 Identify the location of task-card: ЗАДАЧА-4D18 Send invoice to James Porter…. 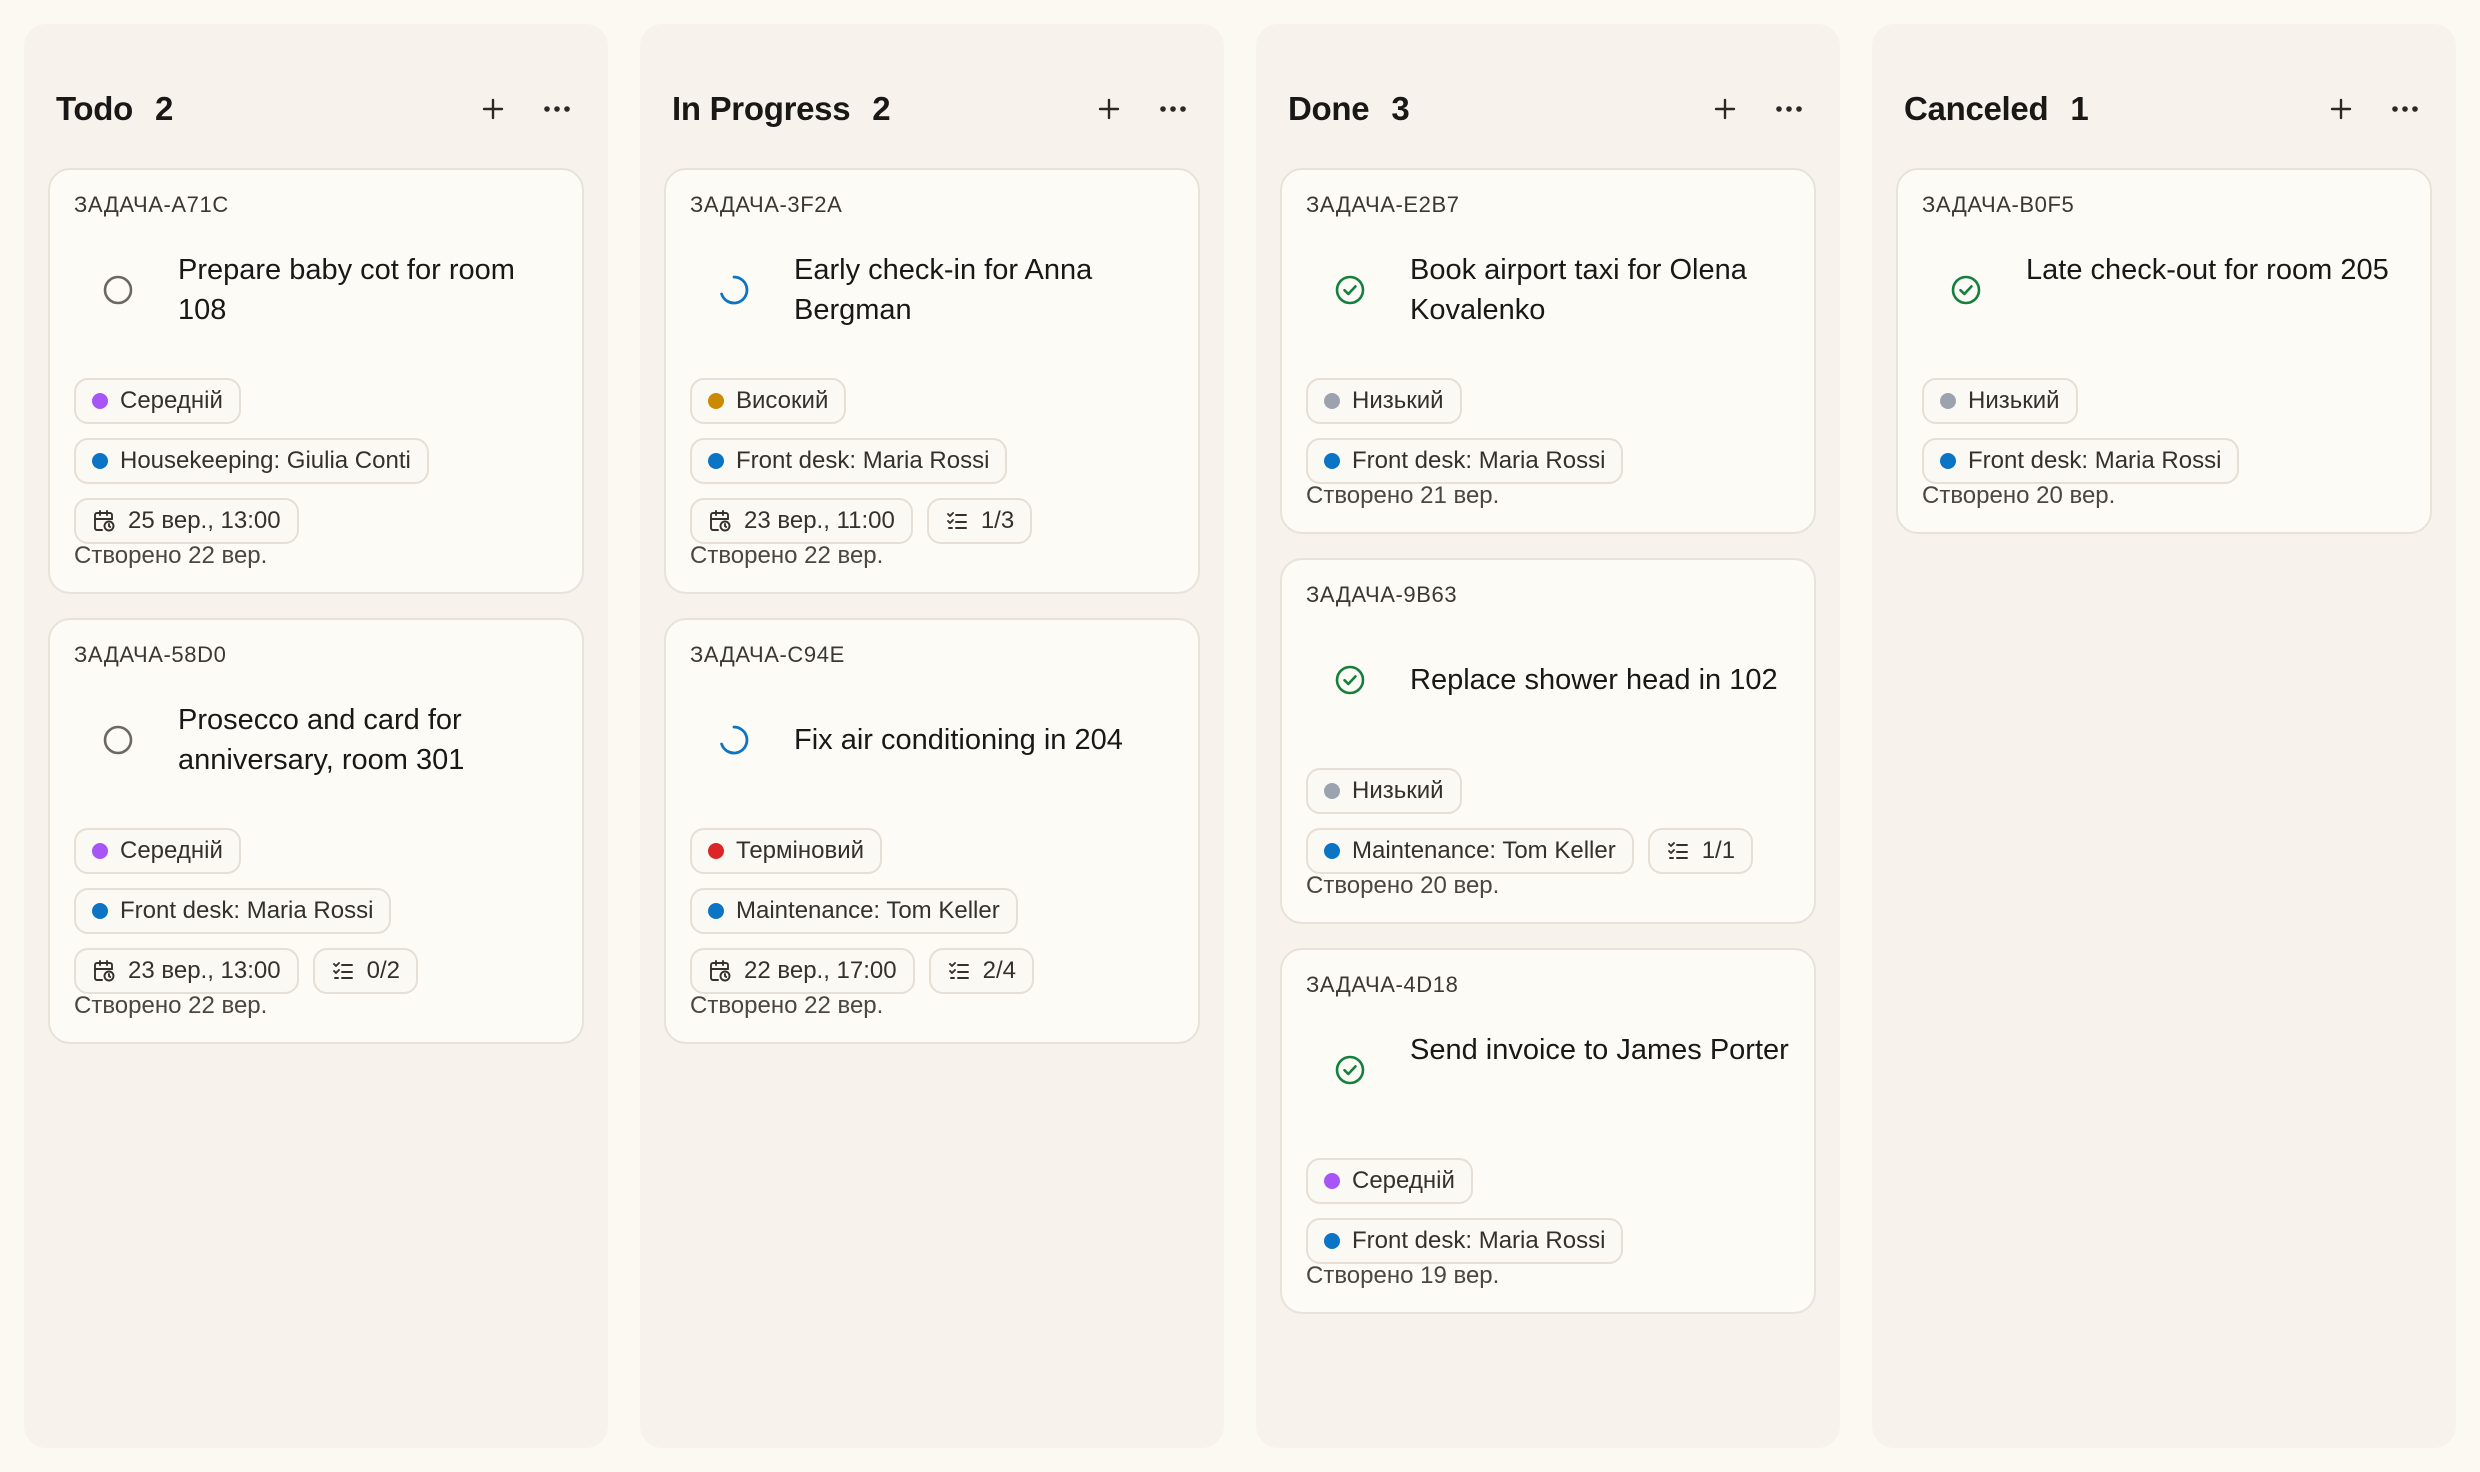
(1548, 1131).